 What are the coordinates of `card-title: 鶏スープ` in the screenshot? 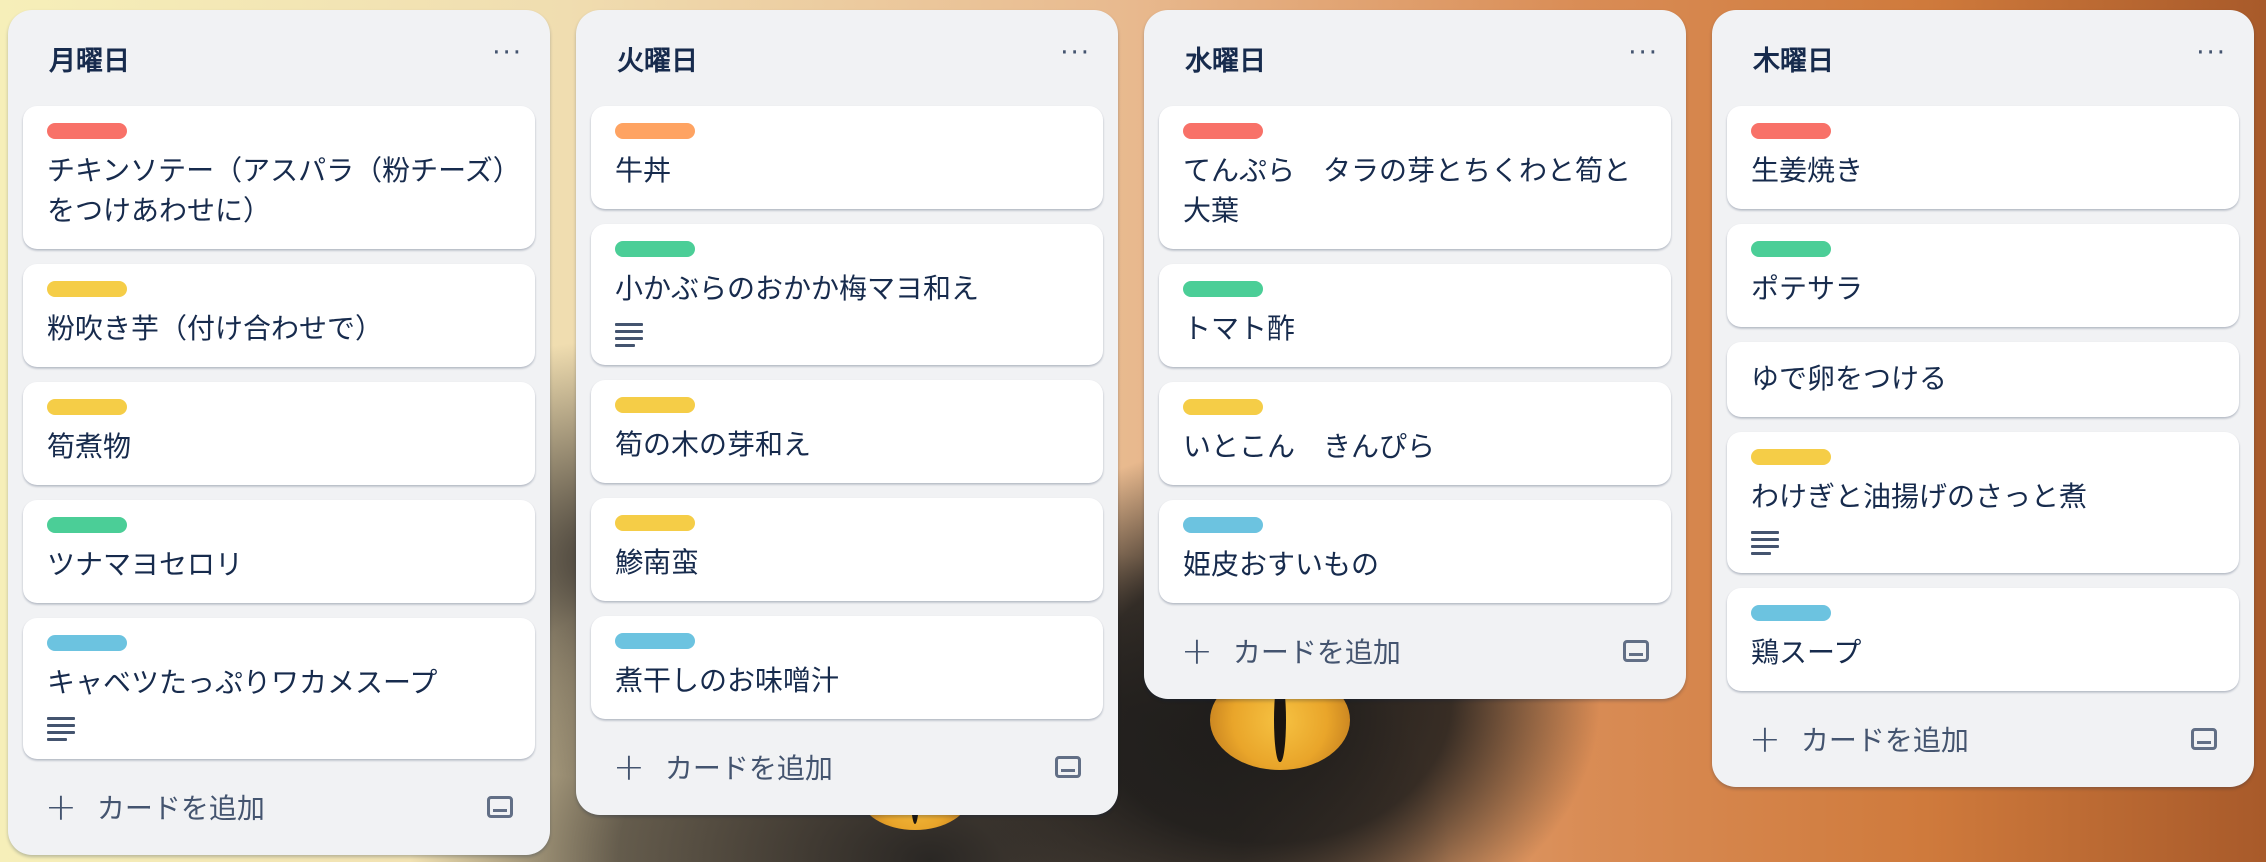 It's located at (1806, 652).